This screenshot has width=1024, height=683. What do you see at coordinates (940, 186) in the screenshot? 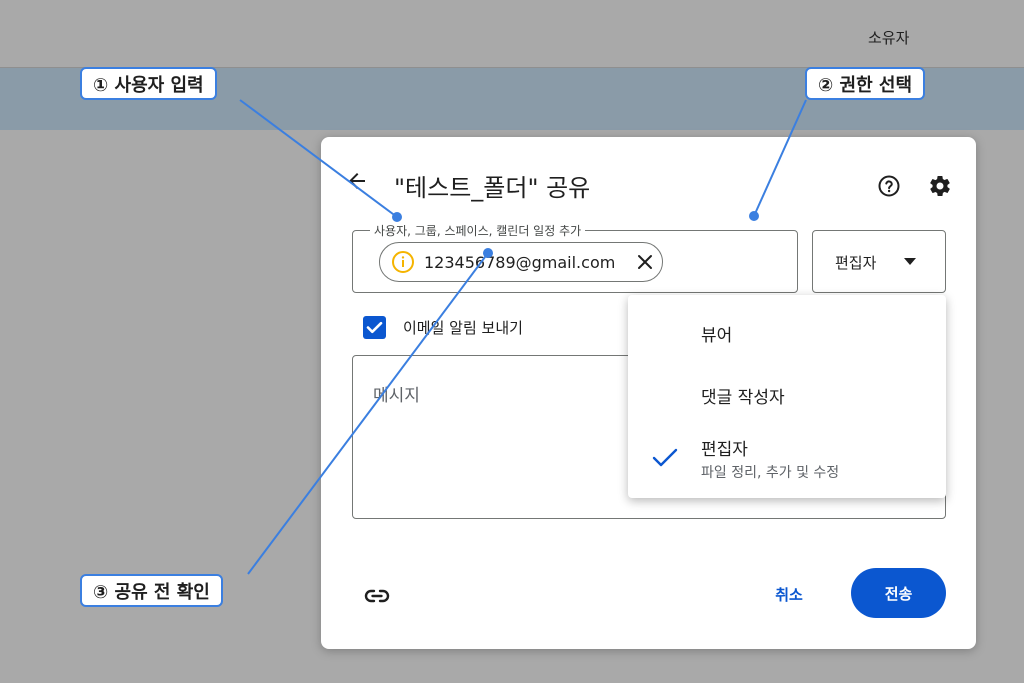
I see `gear-icon` at bounding box center [940, 186].